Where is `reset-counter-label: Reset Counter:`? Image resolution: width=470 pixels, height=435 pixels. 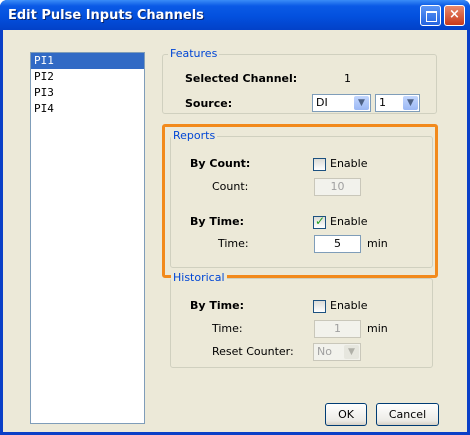
reset-counter-label: Reset Counter: is located at coordinates (253, 351).